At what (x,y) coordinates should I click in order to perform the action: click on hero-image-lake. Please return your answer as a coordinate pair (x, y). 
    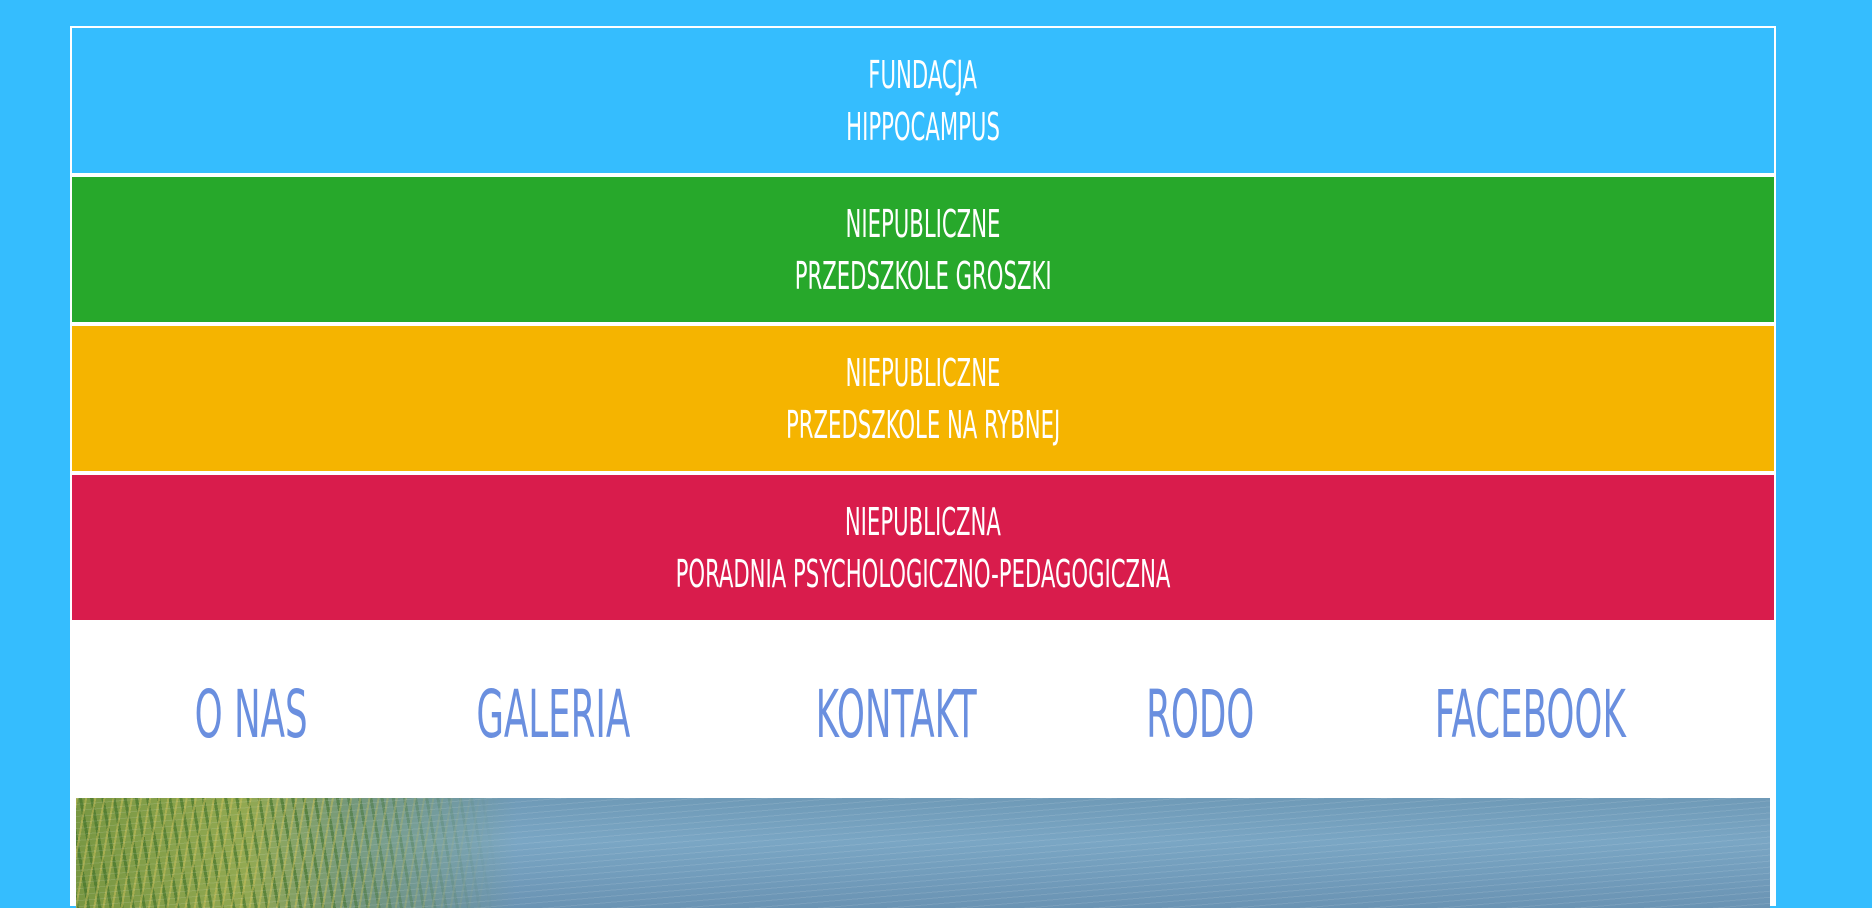
    Looking at the image, I should click on (923, 853).